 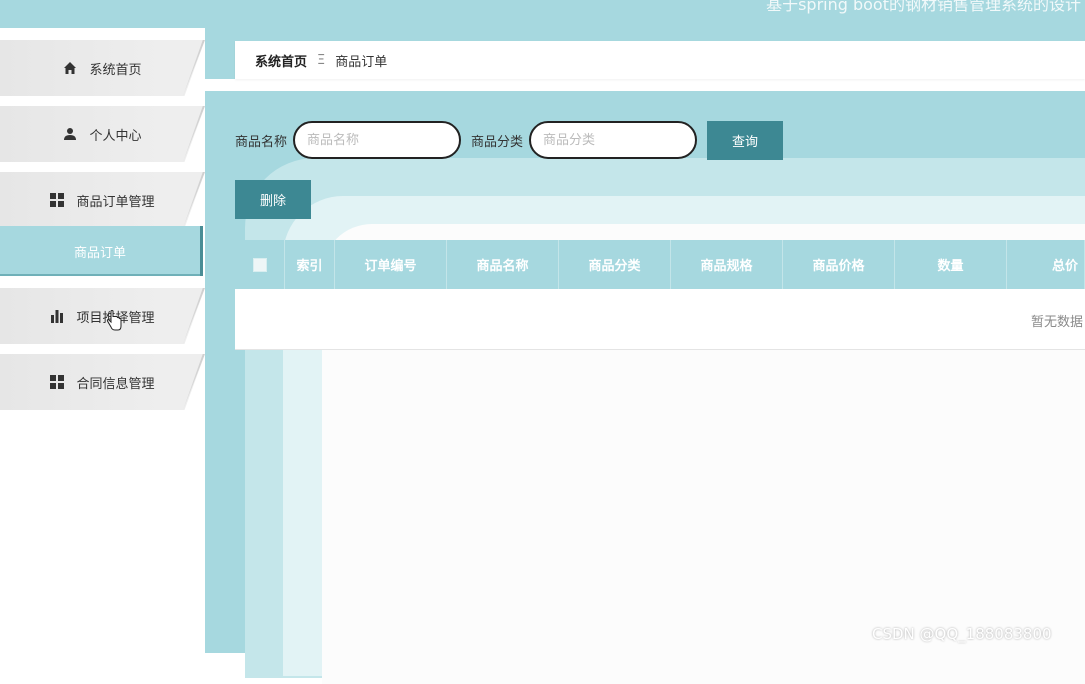 I want to click on mouse-cursor-icon, so click(x=114, y=323).